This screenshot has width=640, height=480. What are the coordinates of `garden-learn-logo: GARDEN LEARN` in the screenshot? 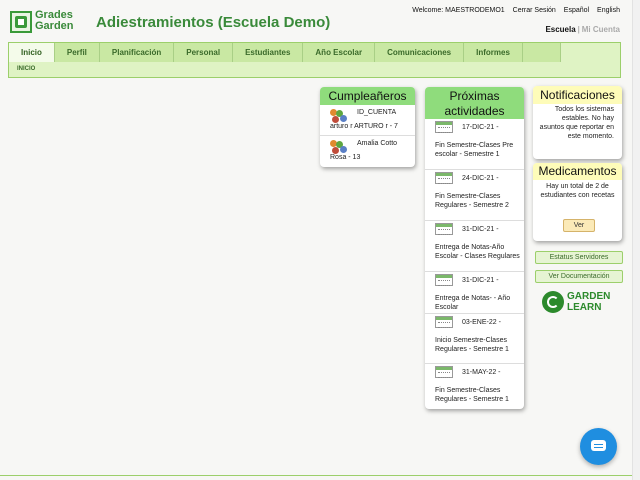 It's located at (581, 303).